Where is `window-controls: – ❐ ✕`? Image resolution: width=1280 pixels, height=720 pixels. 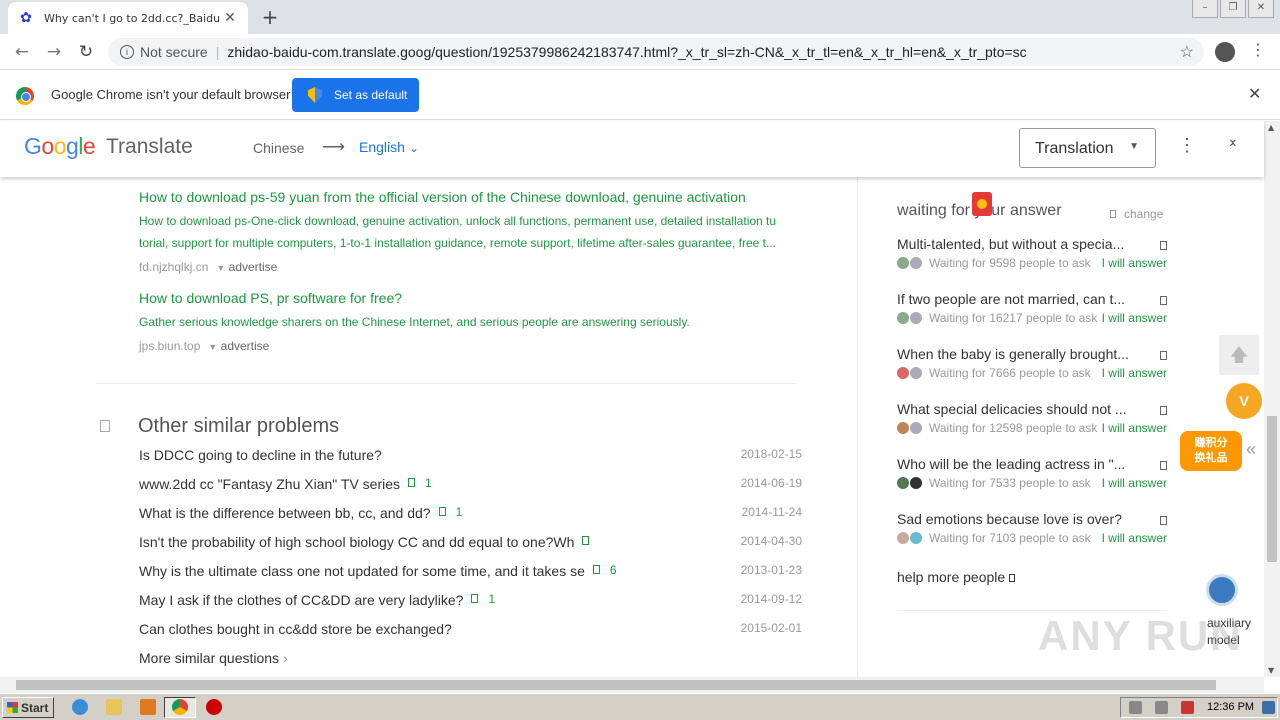 window-controls: – ❐ ✕ is located at coordinates (1232, 9).